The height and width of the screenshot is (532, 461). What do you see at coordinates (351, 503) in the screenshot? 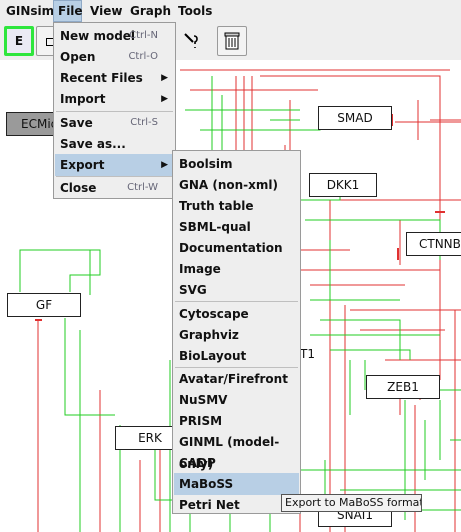
I see `tooltip: Export to MaBoSS format` at bounding box center [351, 503].